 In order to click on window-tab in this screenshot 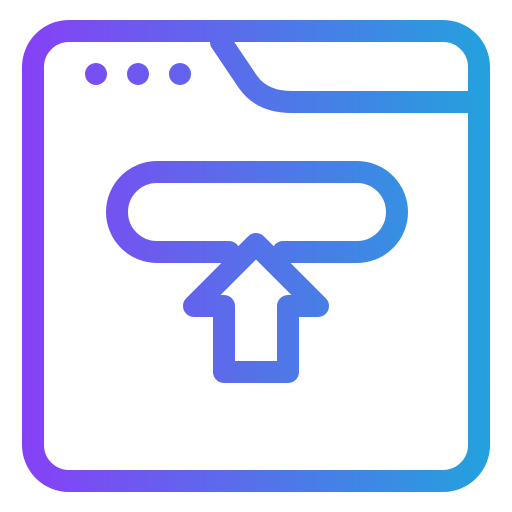, I will do `click(344, 72)`.